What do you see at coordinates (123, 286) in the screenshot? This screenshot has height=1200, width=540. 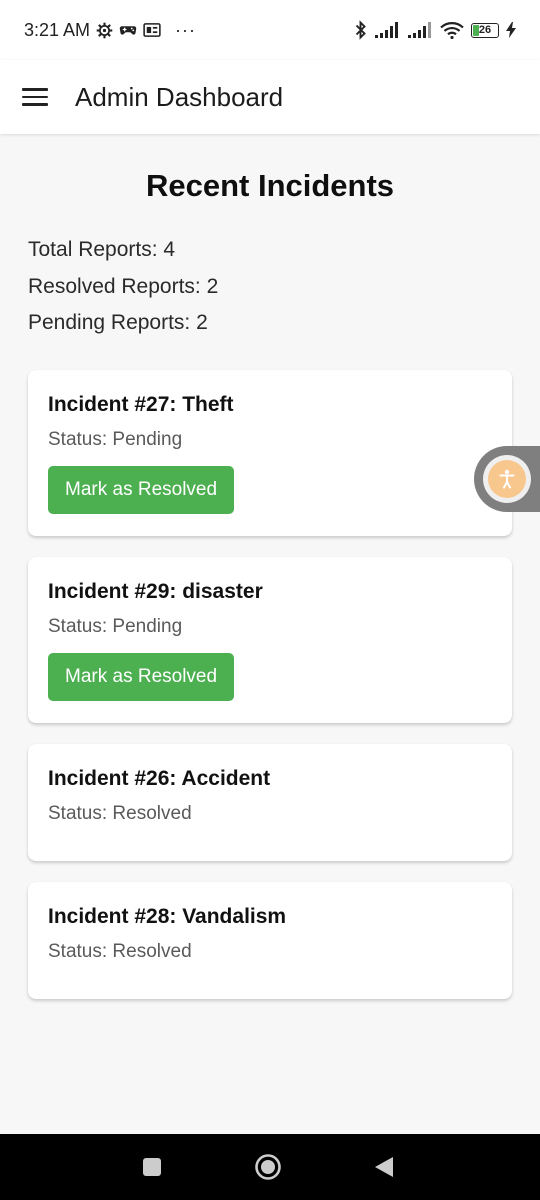 I see `resolved-reports: Resolved Reports: 2` at bounding box center [123, 286].